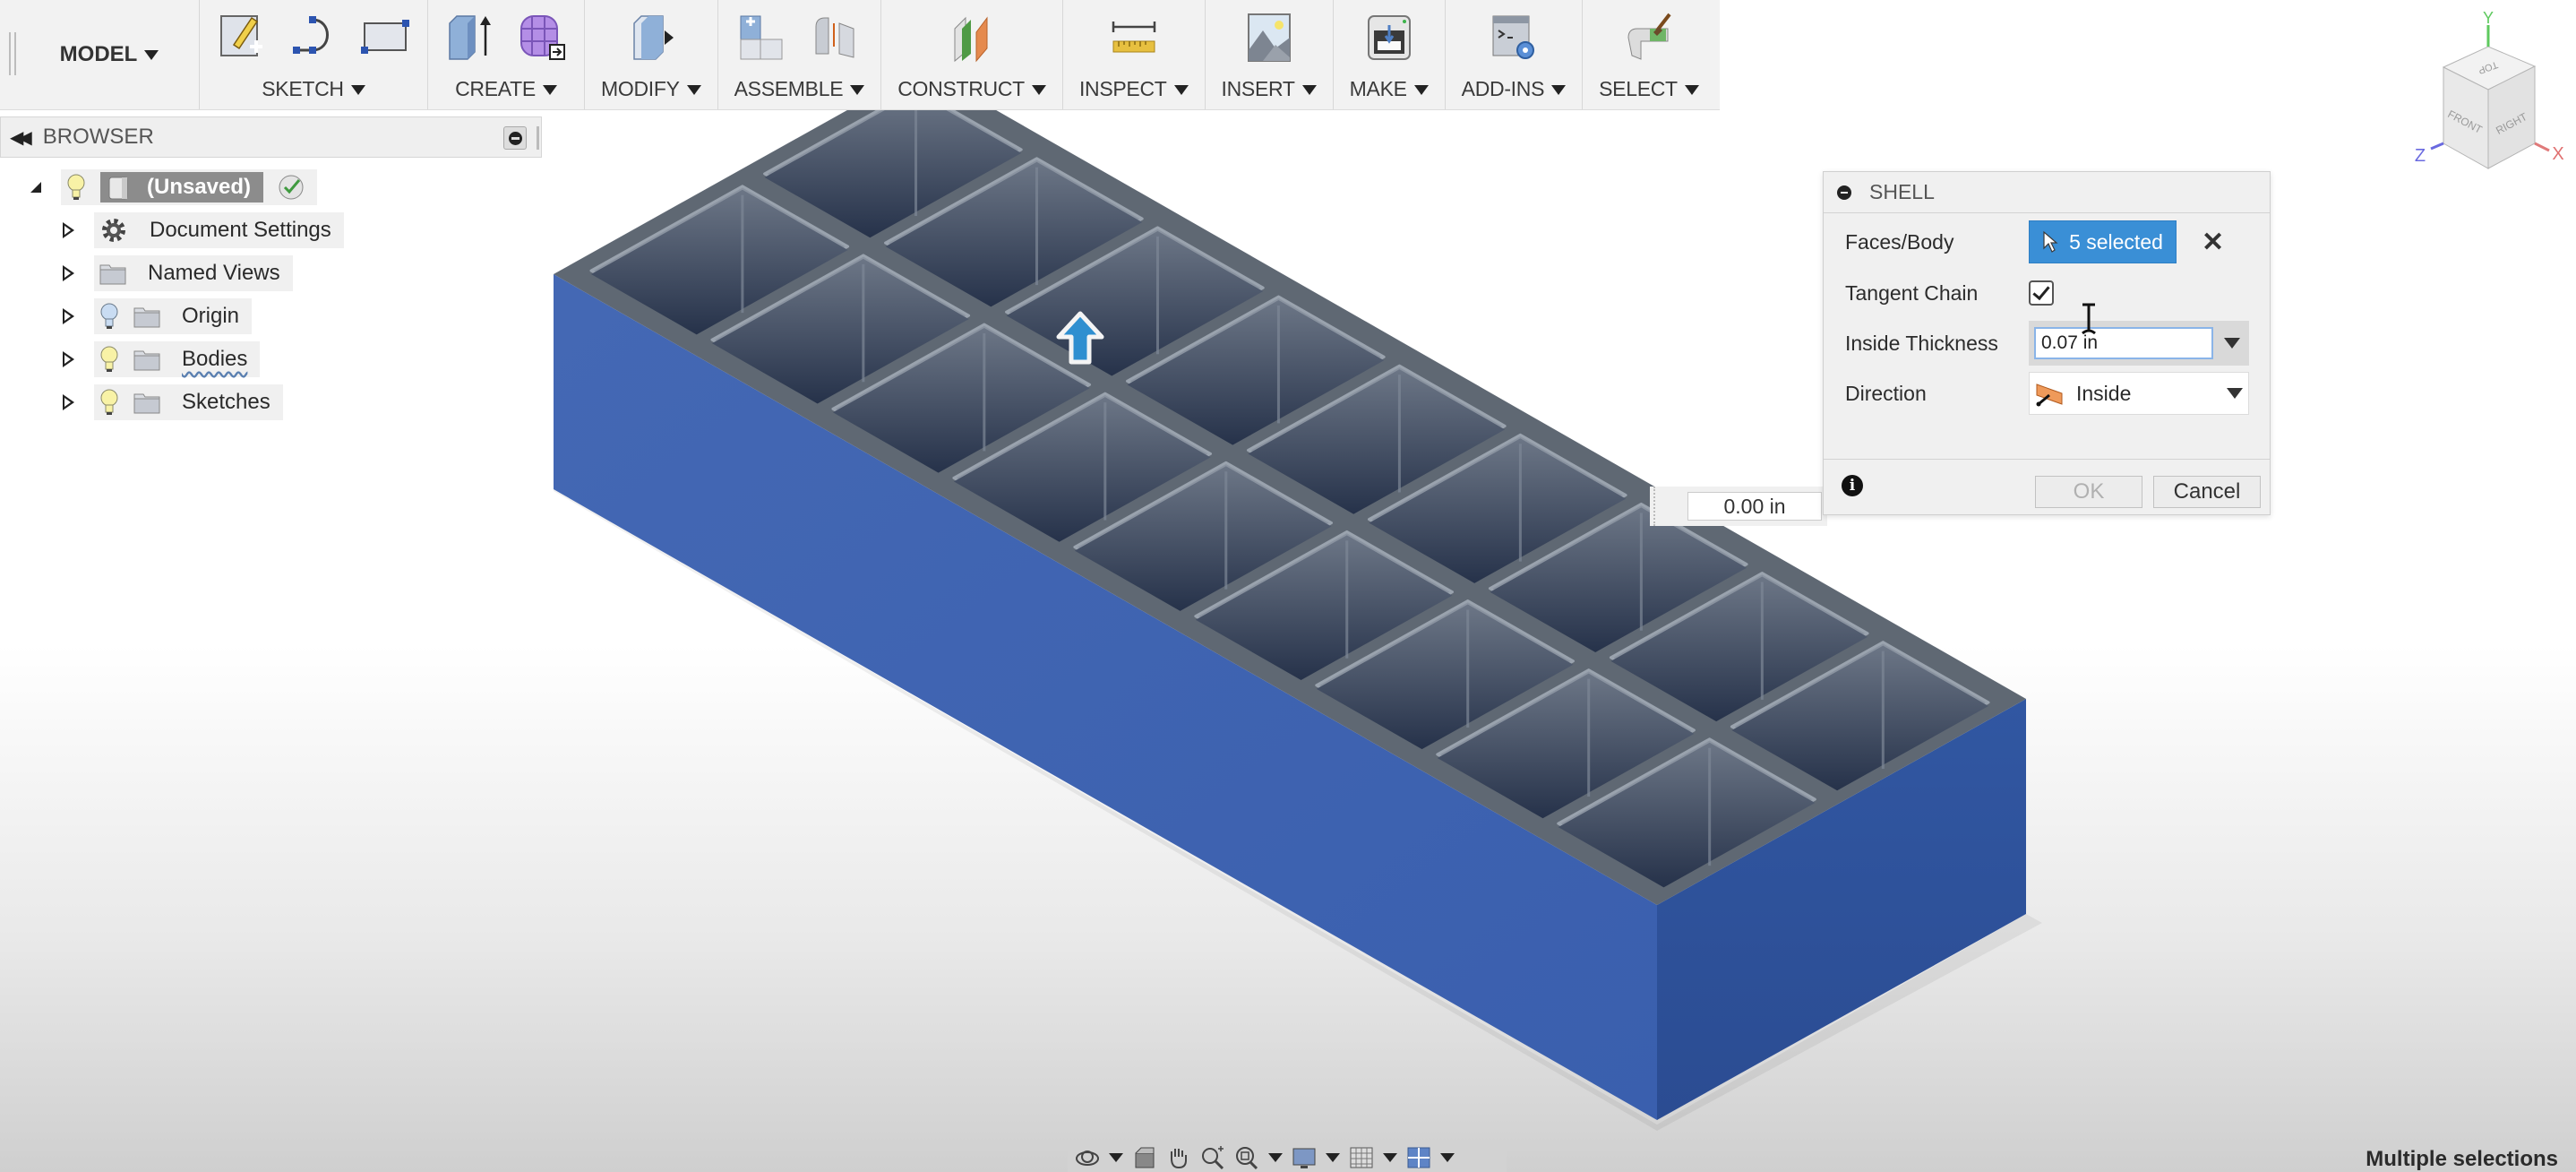 The height and width of the screenshot is (1172, 2576). What do you see at coordinates (1269, 37) in the screenshot?
I see `insert-image-icon` at bounding box center [1269, 37].